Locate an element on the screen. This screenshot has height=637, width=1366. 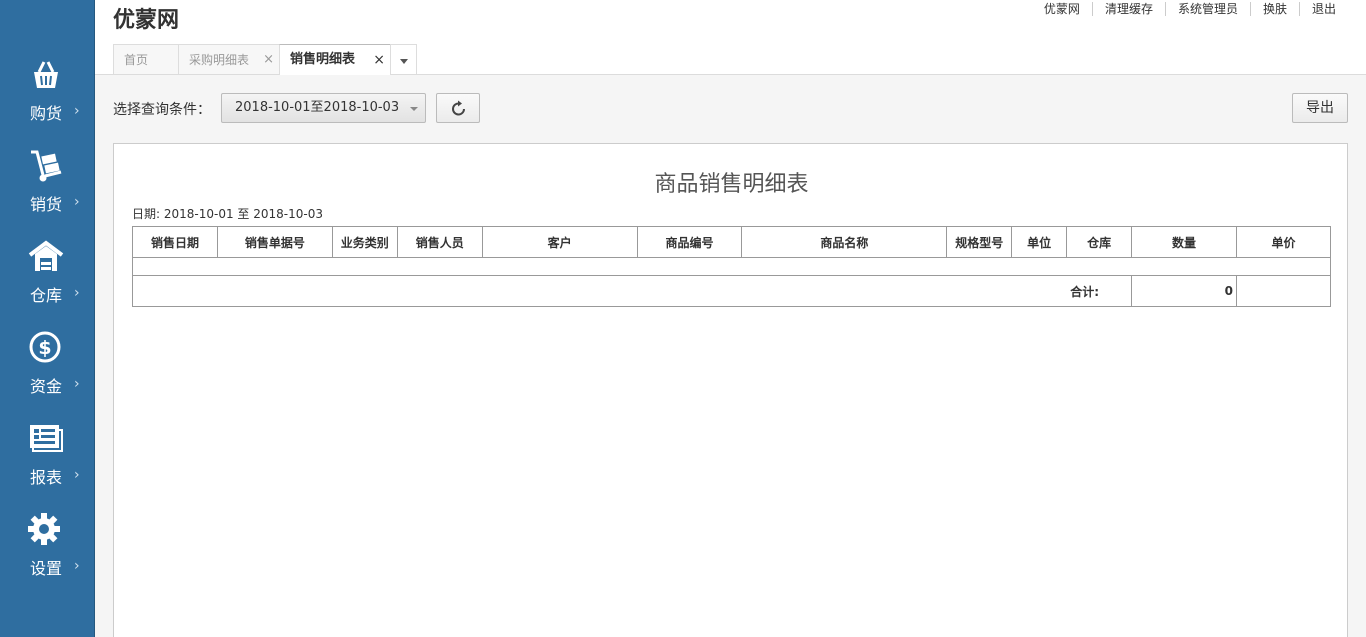
column-header: 规格型号 is located at coordinates (979, 242).